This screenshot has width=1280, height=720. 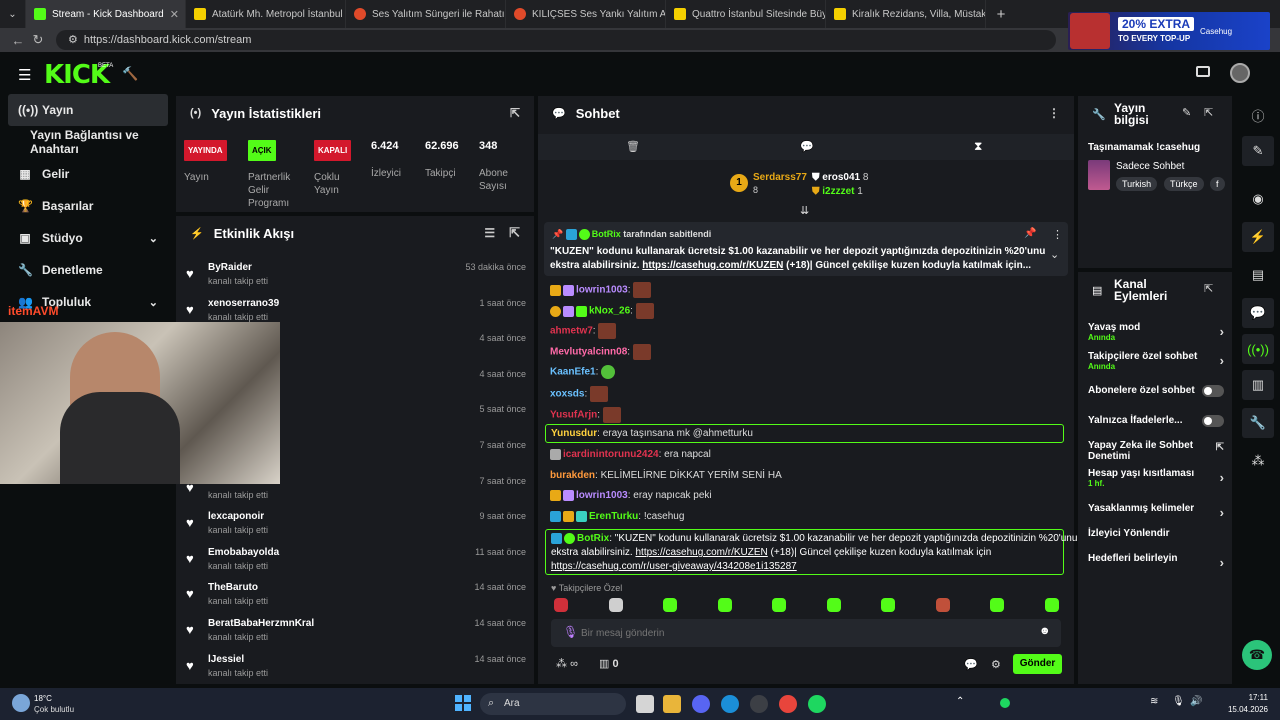 I want to click on activity-user: lexcaponoir, so click(x=236, y=516).